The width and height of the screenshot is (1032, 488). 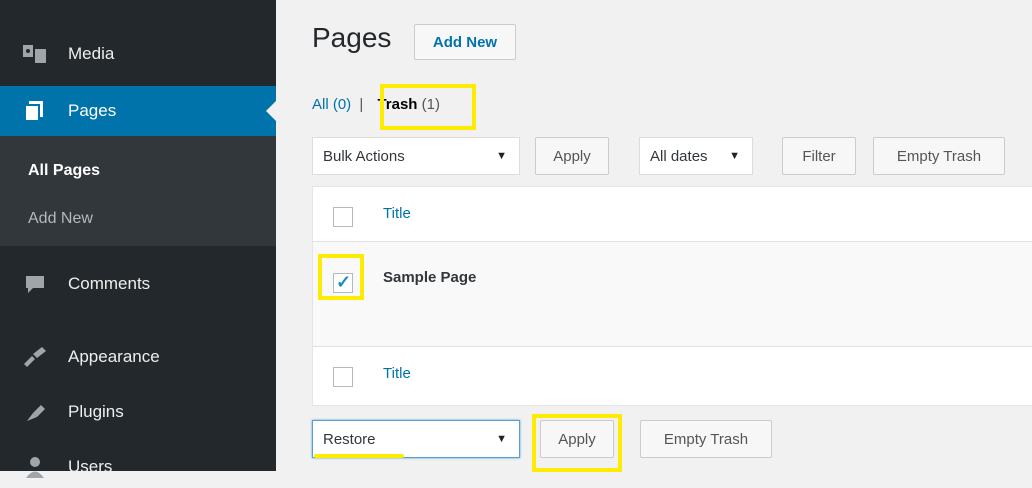 I want to click on sidebar-item-label: Users, so click(x=90, y=466).